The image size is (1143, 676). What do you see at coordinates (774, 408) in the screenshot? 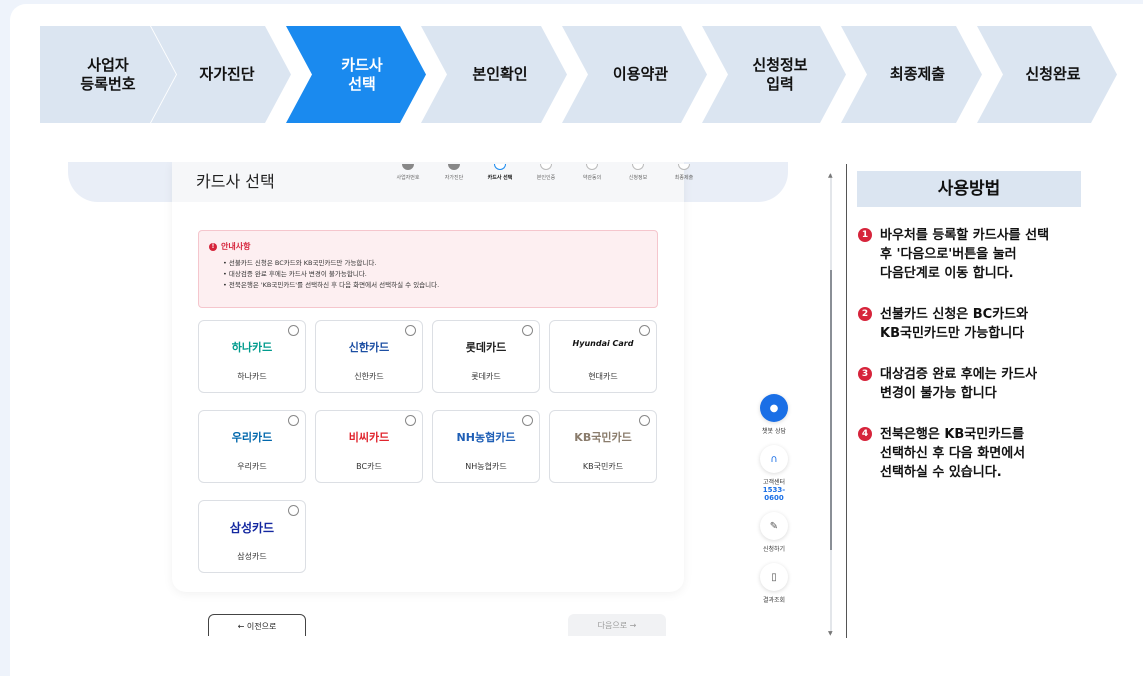
I see `chat-icon: ●` at bounding box center [774, 408].